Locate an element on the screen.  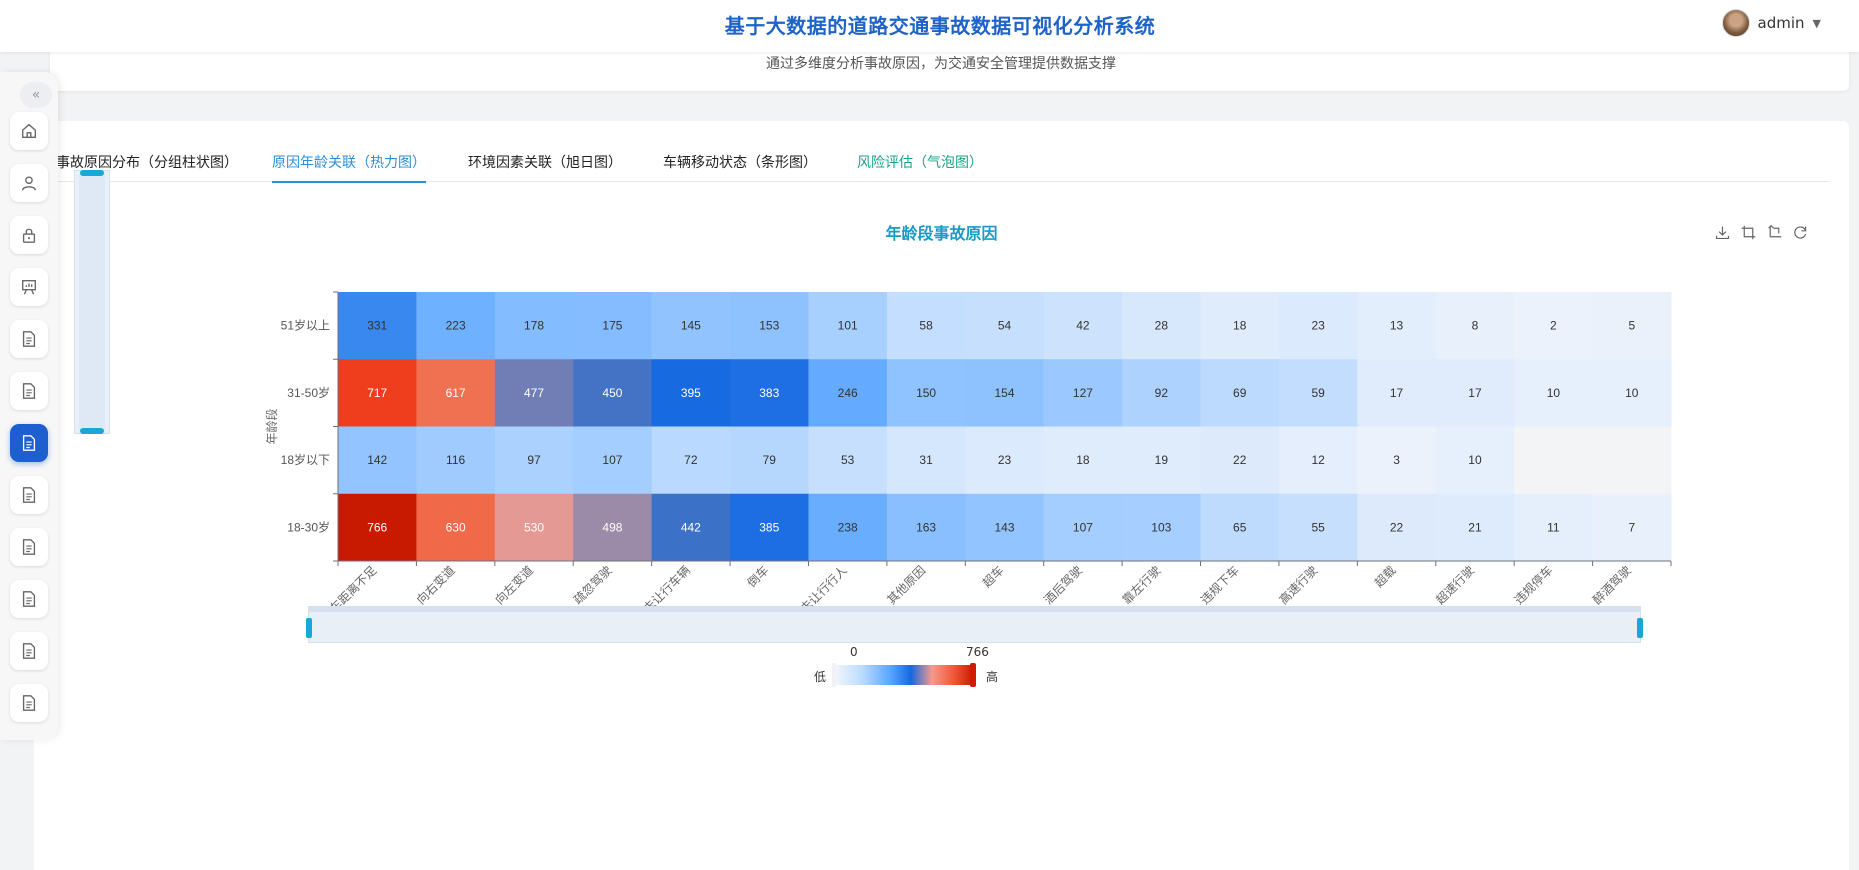
heatmap-cell-label: 3 is located at coordinates (1396, 460).